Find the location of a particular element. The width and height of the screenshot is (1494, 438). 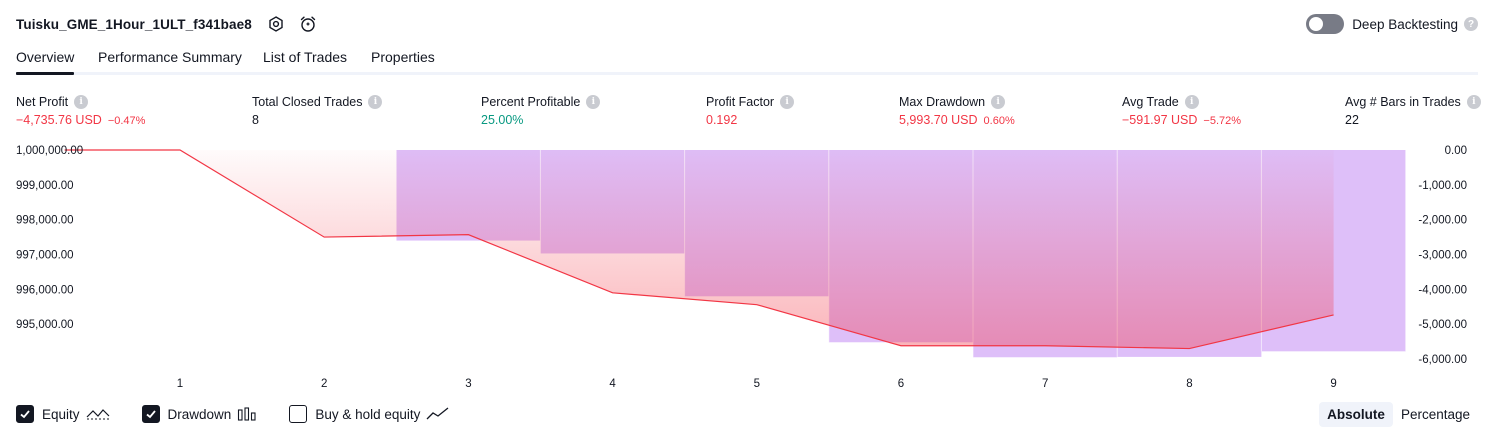

metric-label: Avg Trade is located at coordinates (1150, 101).